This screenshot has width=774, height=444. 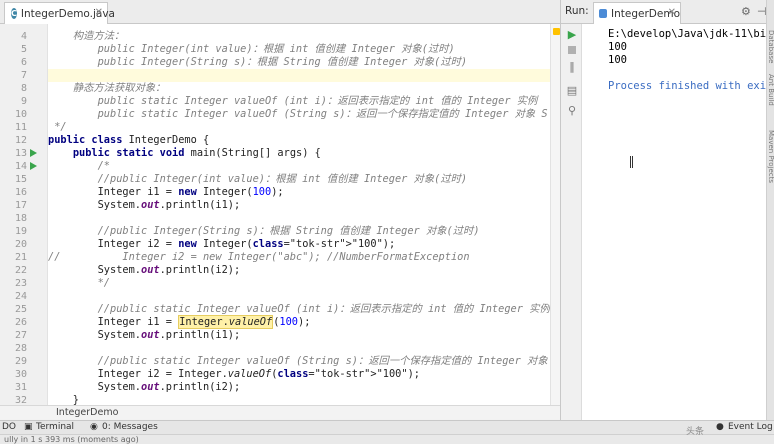 What do you see at coordinates (20, 387) in the screenshot?
I see `line-number: 31` at bounding box center [20, 387].